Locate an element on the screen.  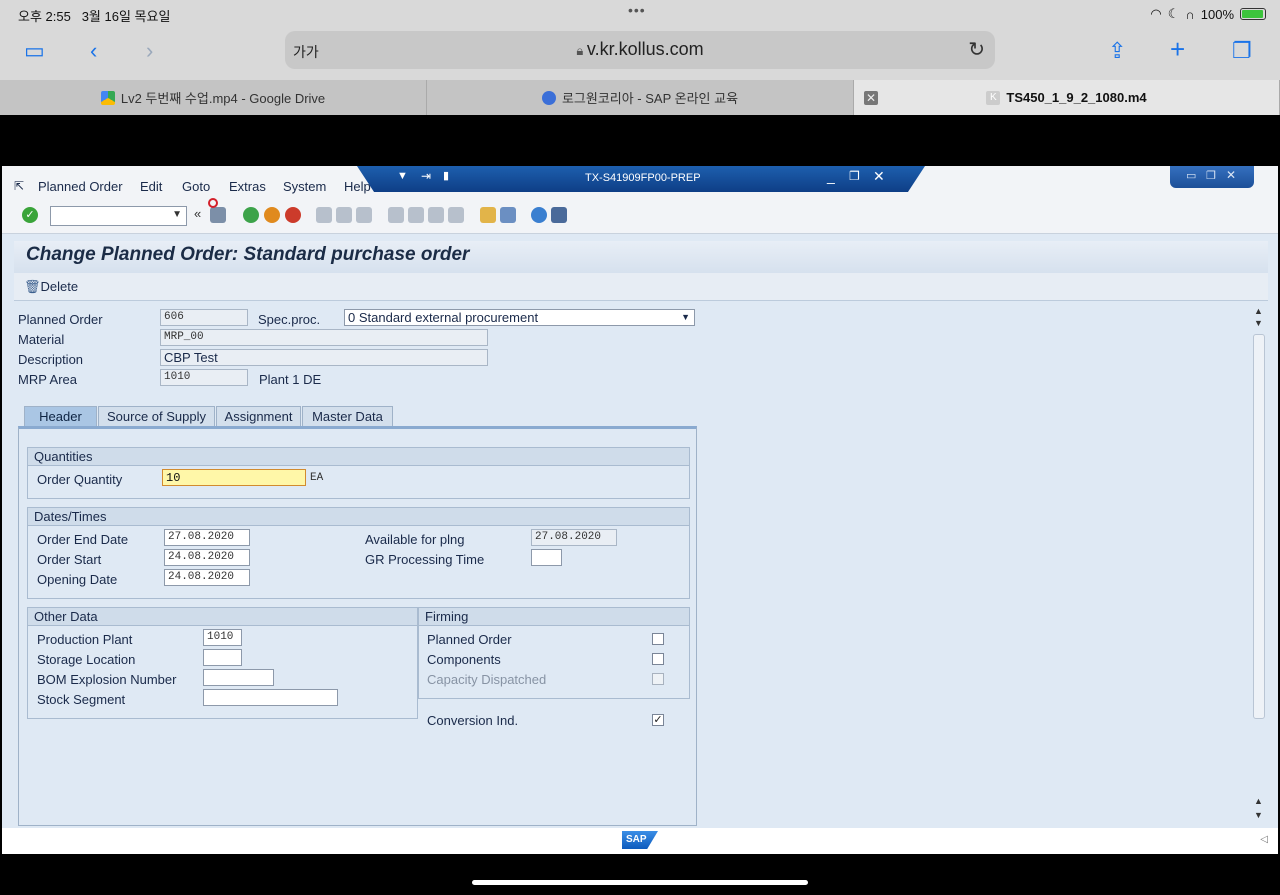
back-icon is located at coordinates (251, 215).